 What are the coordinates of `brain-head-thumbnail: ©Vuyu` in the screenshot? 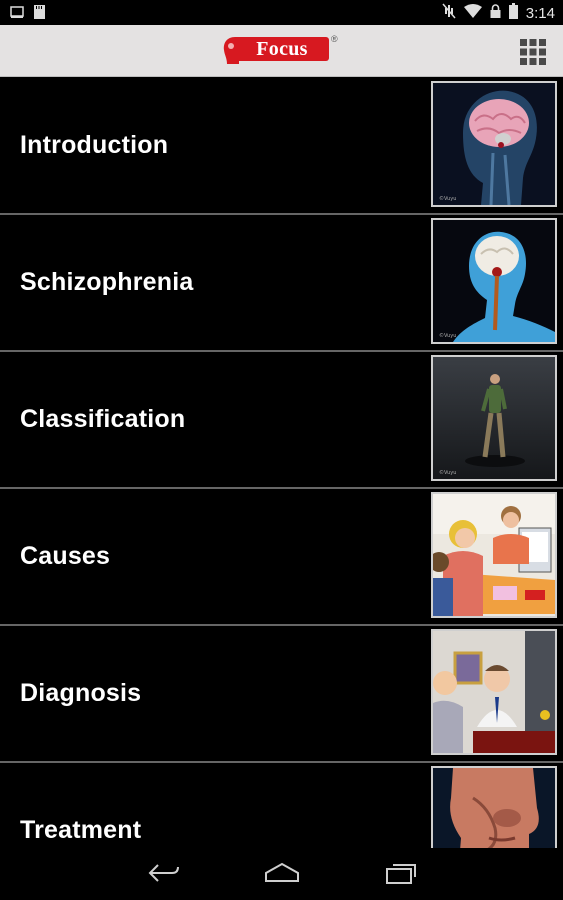 It's located at (494, 144).